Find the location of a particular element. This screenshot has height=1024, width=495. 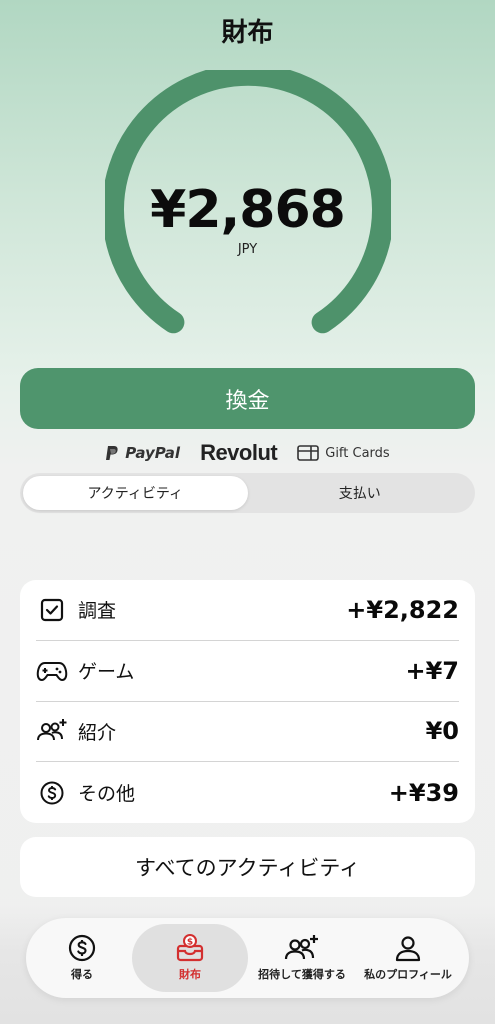

revolut-logo: Revolut is located at coordinates (239, 453).